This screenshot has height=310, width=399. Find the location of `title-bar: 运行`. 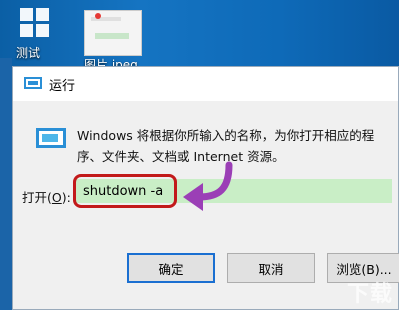

title-bar: 运行 is located at coordinates (205, 84).